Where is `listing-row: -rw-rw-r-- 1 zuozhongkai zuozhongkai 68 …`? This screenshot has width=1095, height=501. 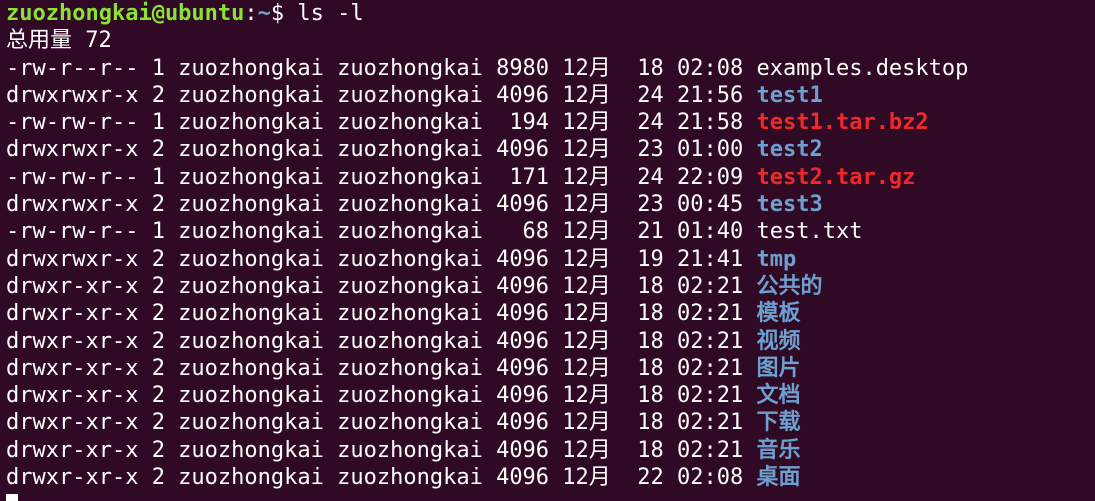 listing-row: -rw-rw-r-- 1 zuozhongkai zuozhongkai 68 … is located at coordinates (550, 231).